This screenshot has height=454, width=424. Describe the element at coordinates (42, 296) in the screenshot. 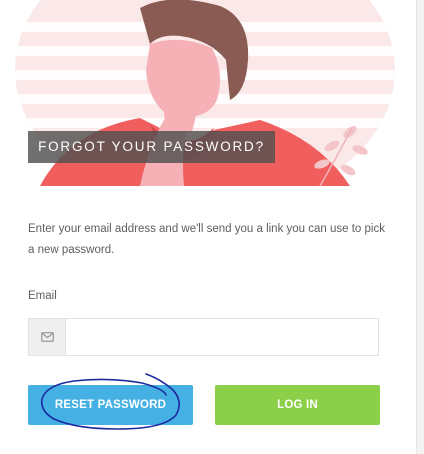

I see `email-label: Email` at that location.